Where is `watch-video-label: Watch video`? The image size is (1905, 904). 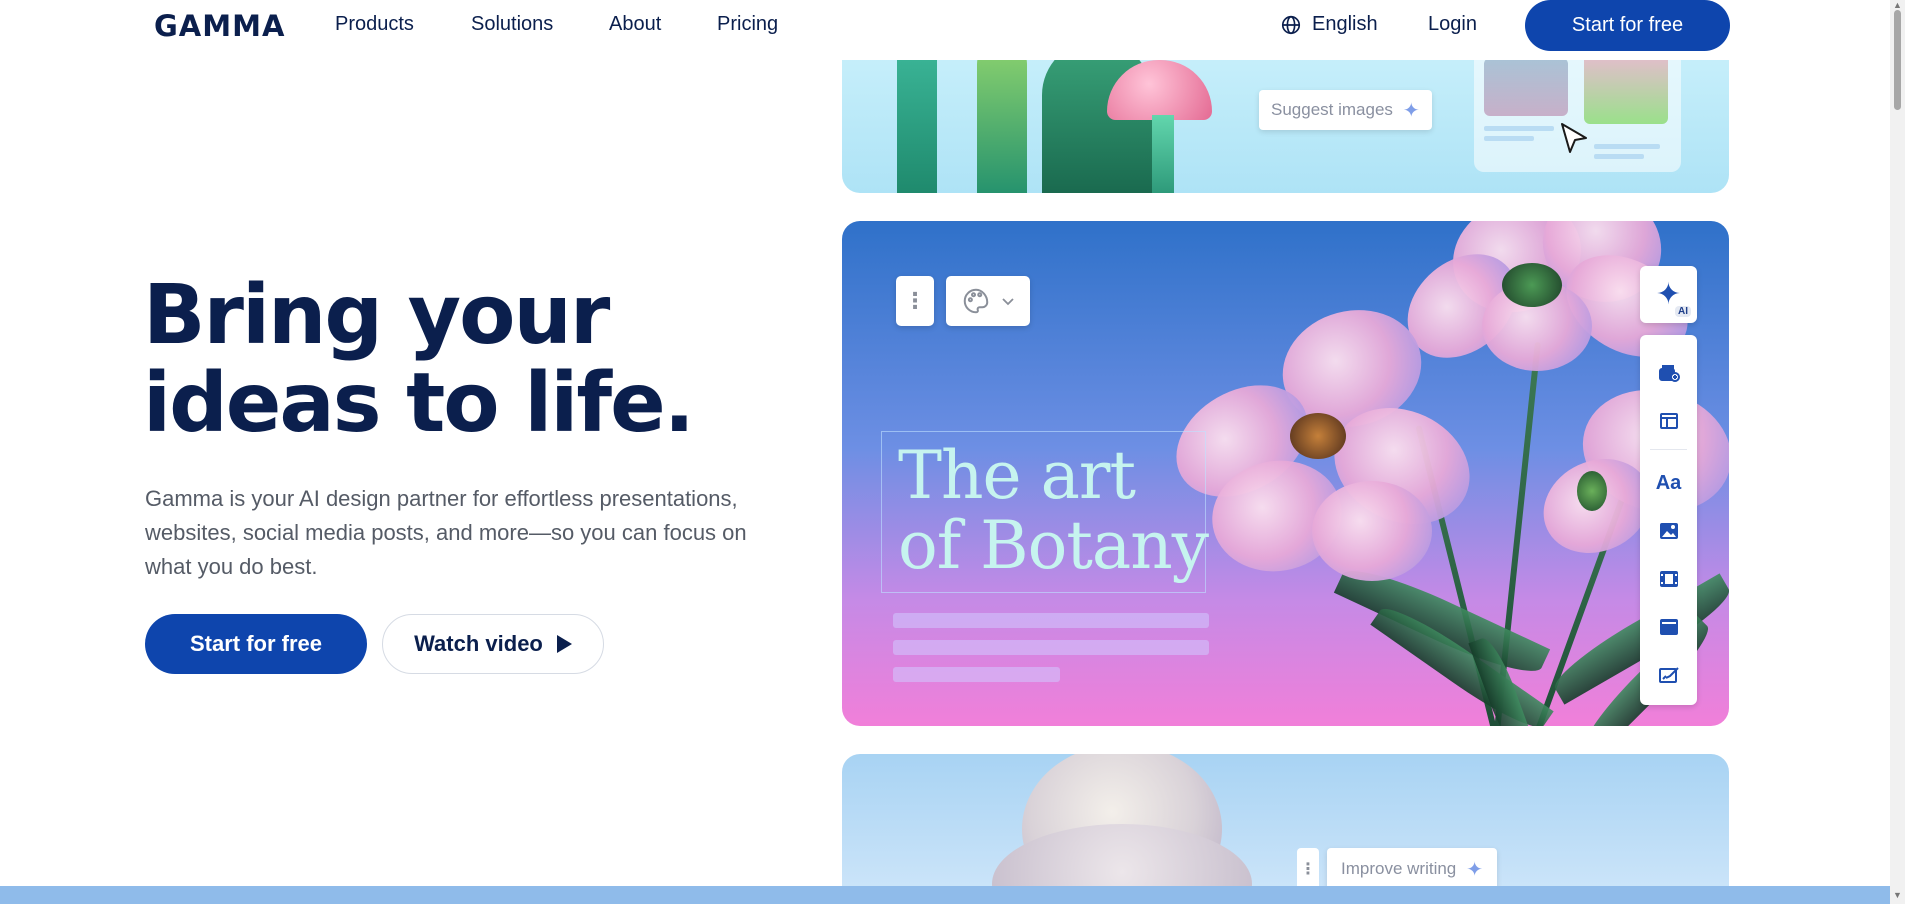 watch-video-label: Watch video is located at coordinates (478, 643).